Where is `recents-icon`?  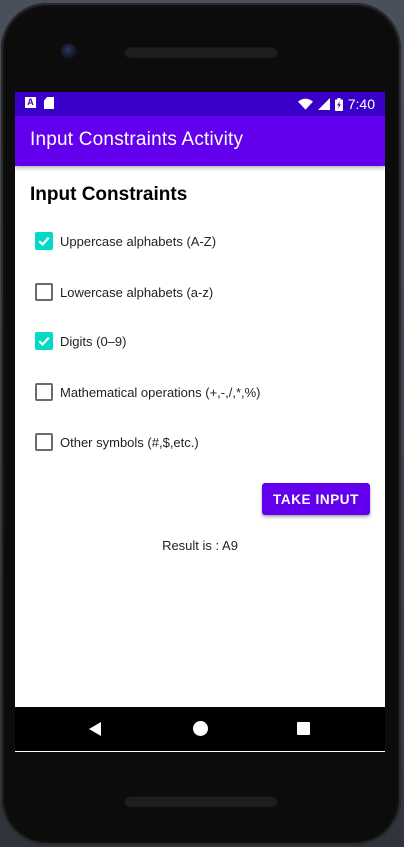
recents-icon is located at coordinates (303, 728).